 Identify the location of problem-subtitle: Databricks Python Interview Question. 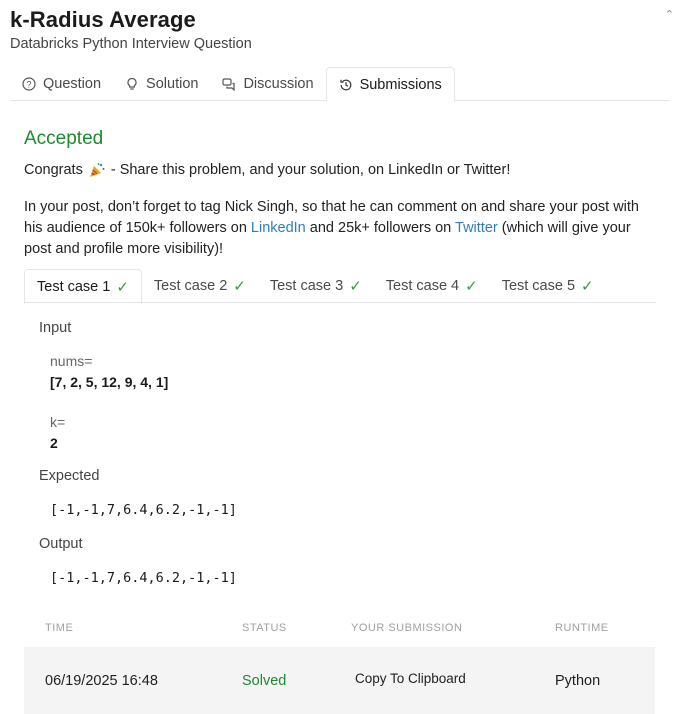
(131, 44).